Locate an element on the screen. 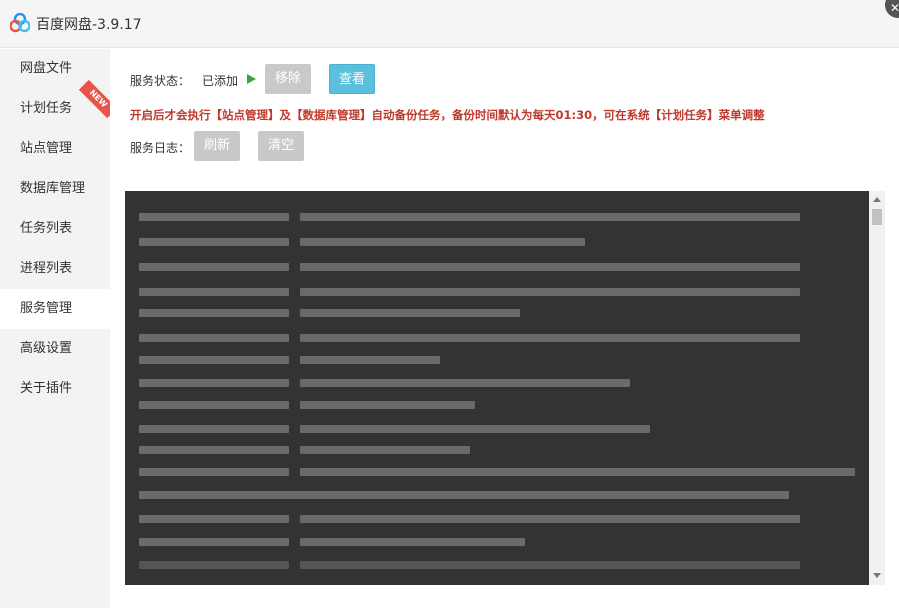 The image size is (899, 608). sidebar-item-label: 网盘文件 is located at coordinates (46, 68).